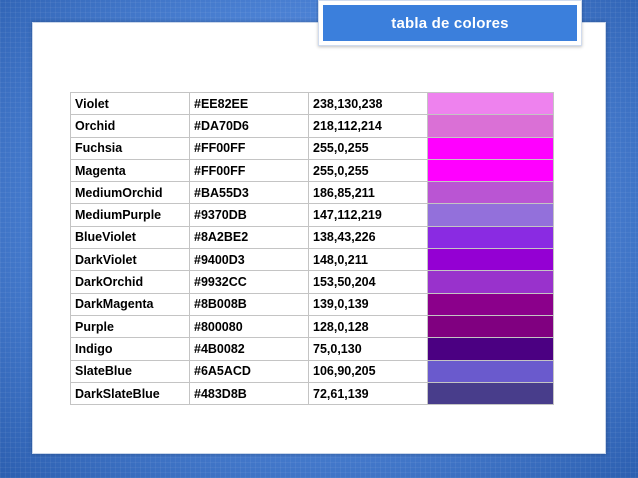 Image resolution: width=638 pixels, height=478 pixels. I want to click on rgb-value-cell: 128,0,128, so click(368, 326).